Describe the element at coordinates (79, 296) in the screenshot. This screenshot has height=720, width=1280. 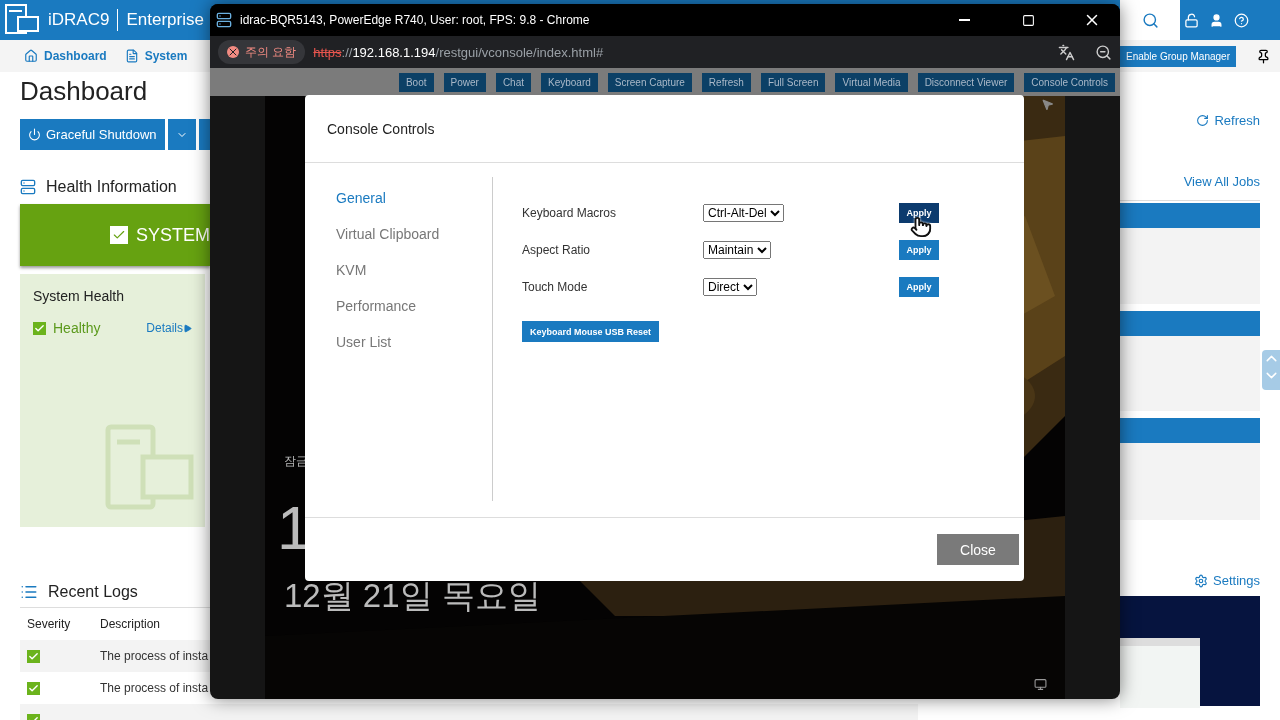
I see `panel-title: System Health` at that location.